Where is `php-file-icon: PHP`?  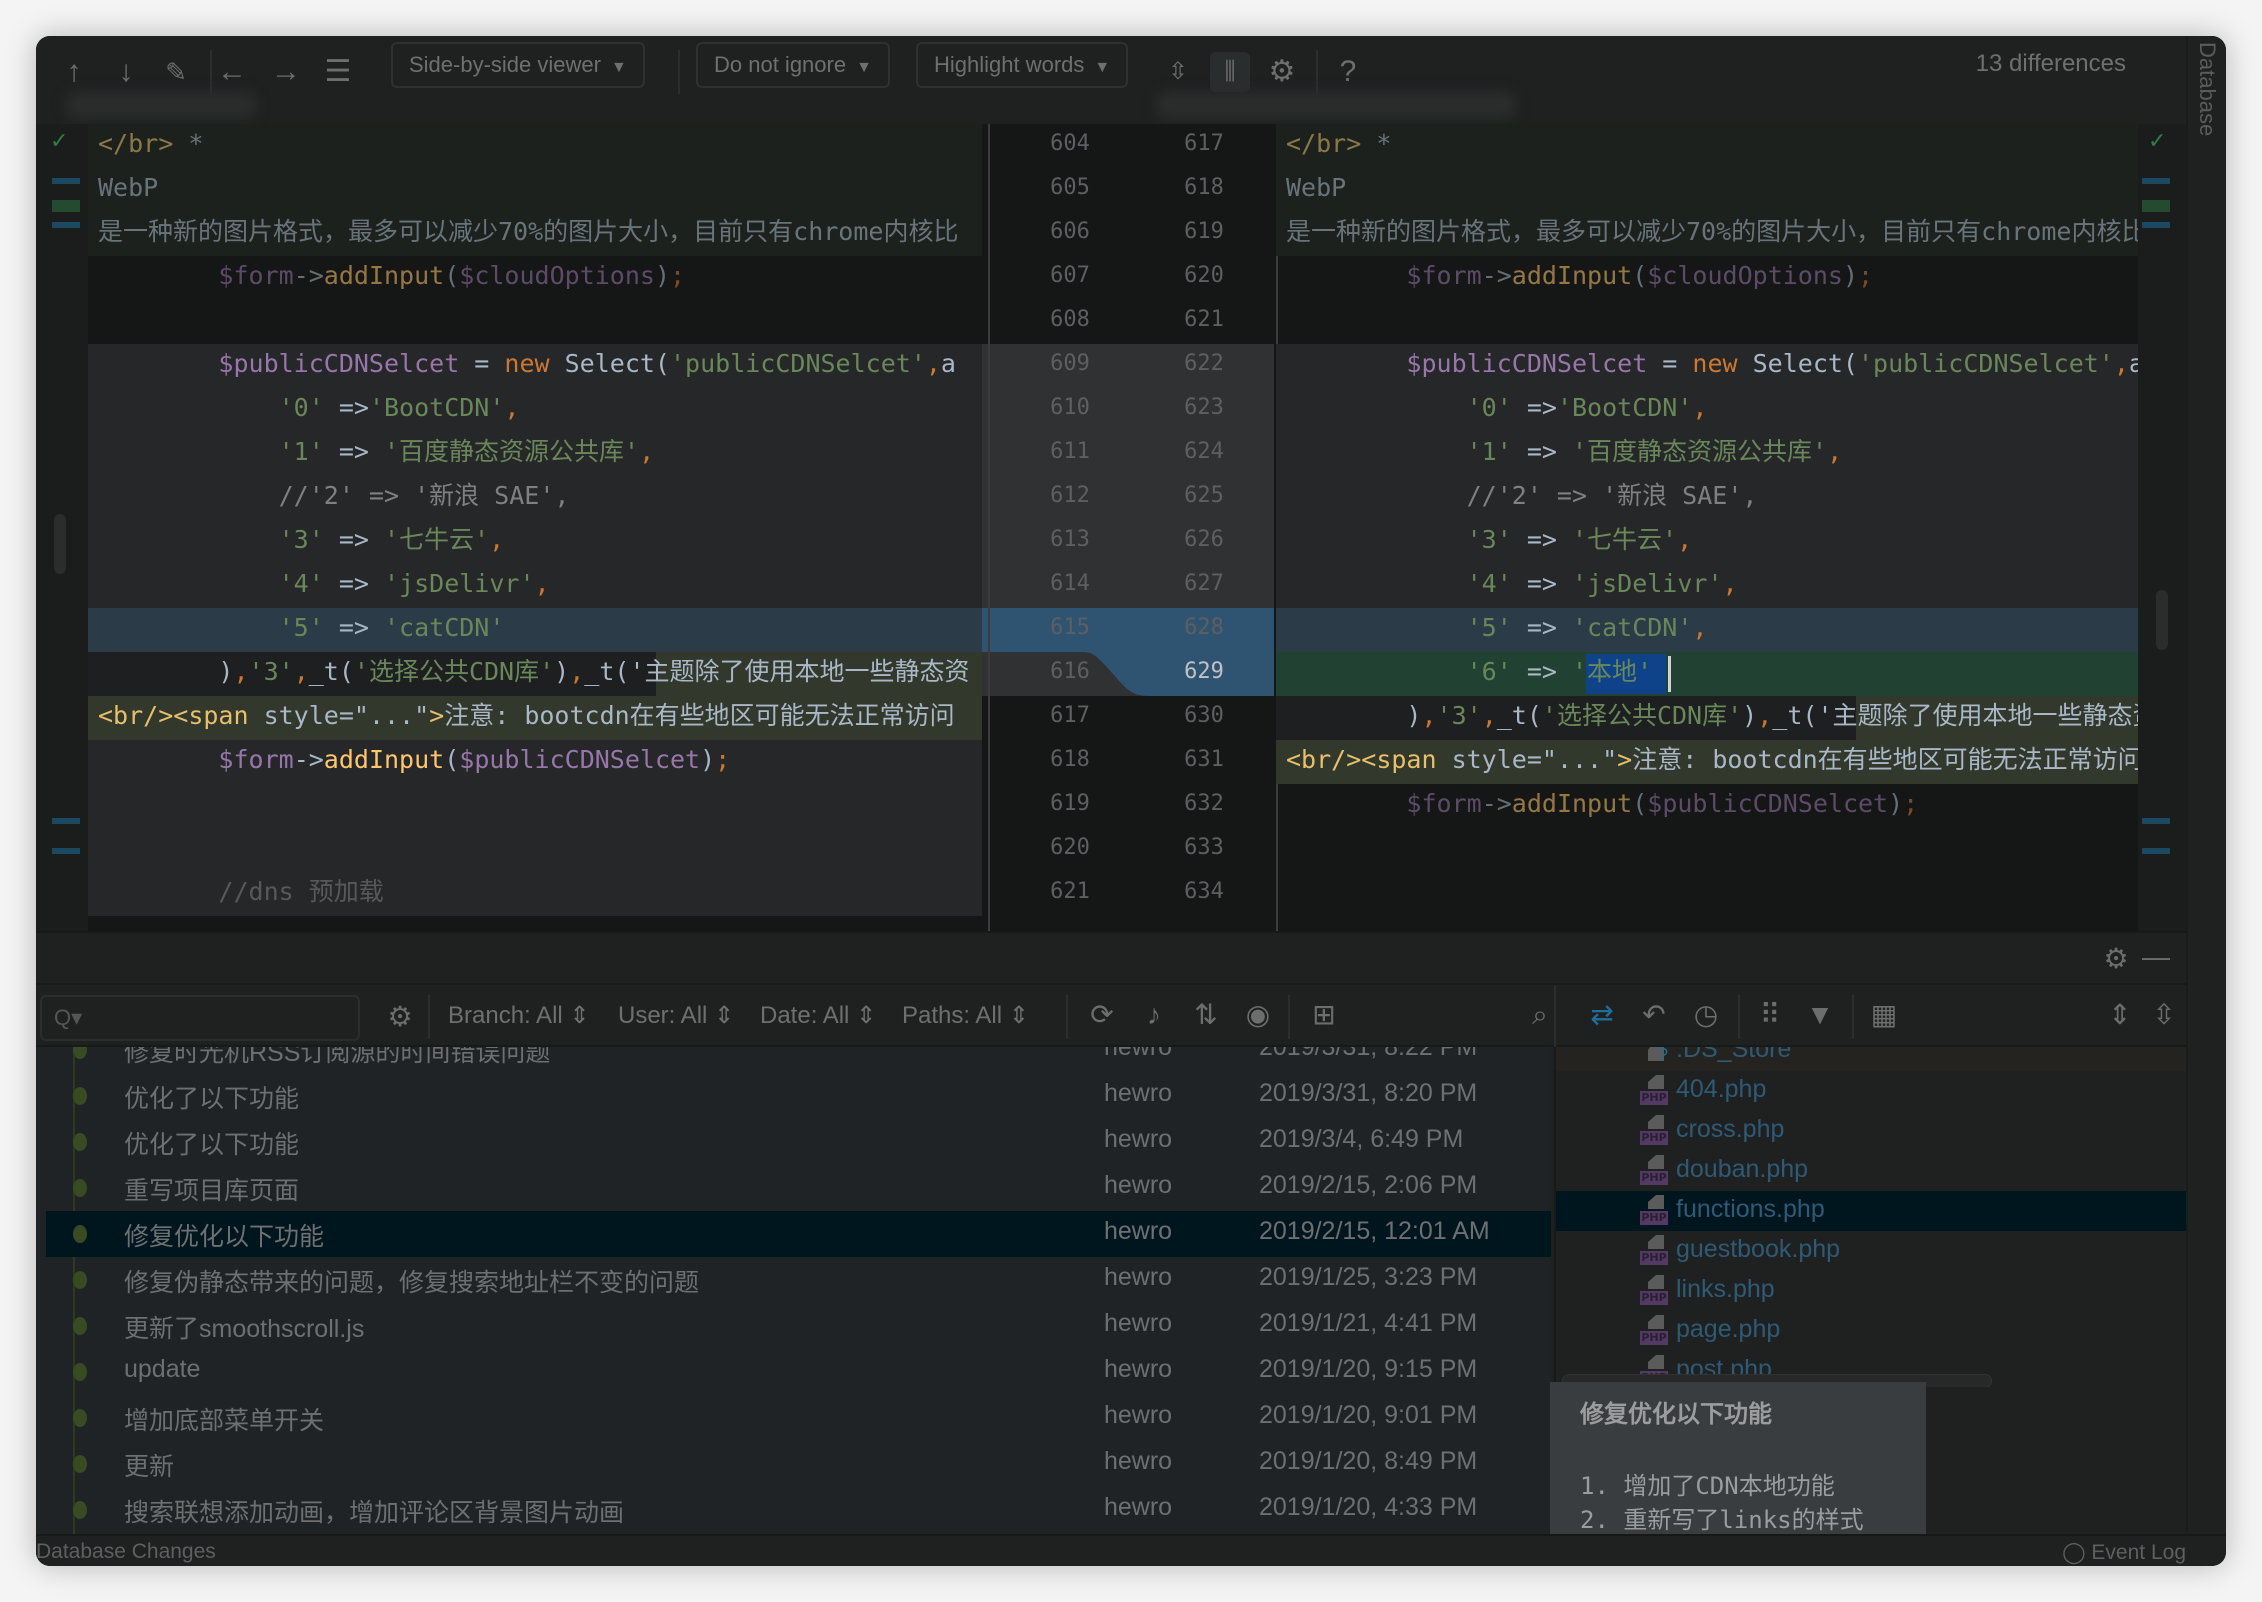
php-file-icon: PHP is located at coordinates (1654, 1091).